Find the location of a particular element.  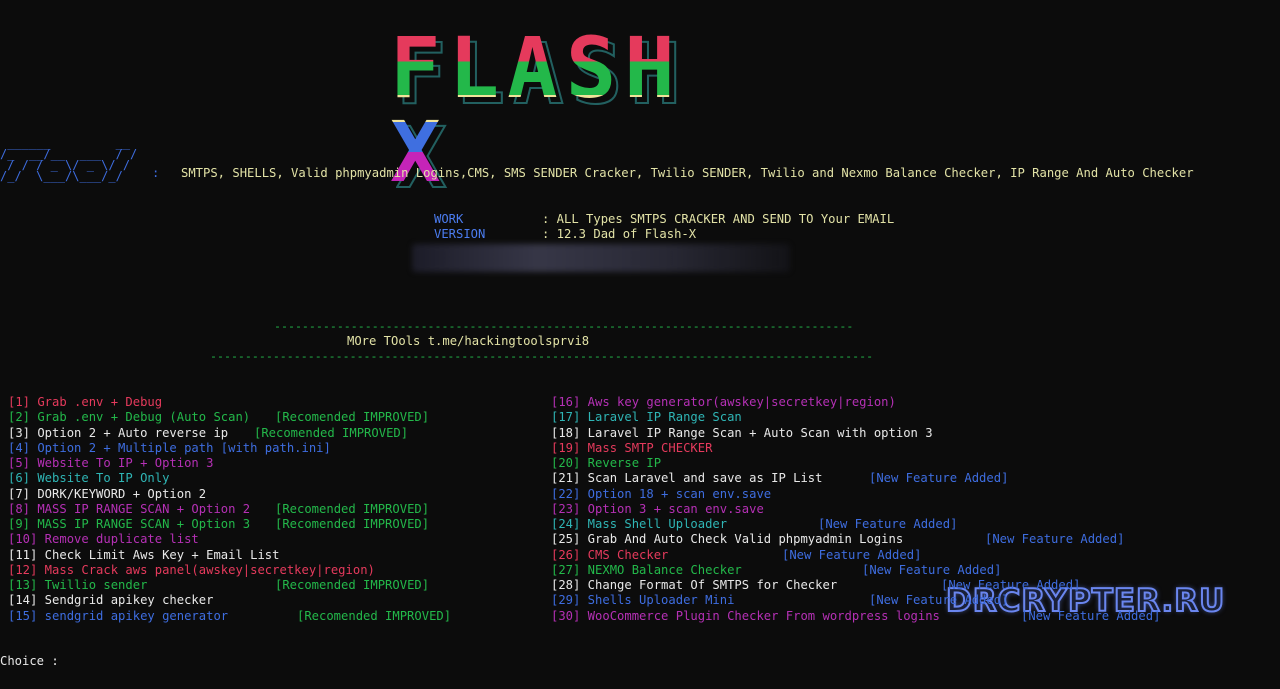

menu-option: [26] CMS Checker is located at coordinates (609, 555).